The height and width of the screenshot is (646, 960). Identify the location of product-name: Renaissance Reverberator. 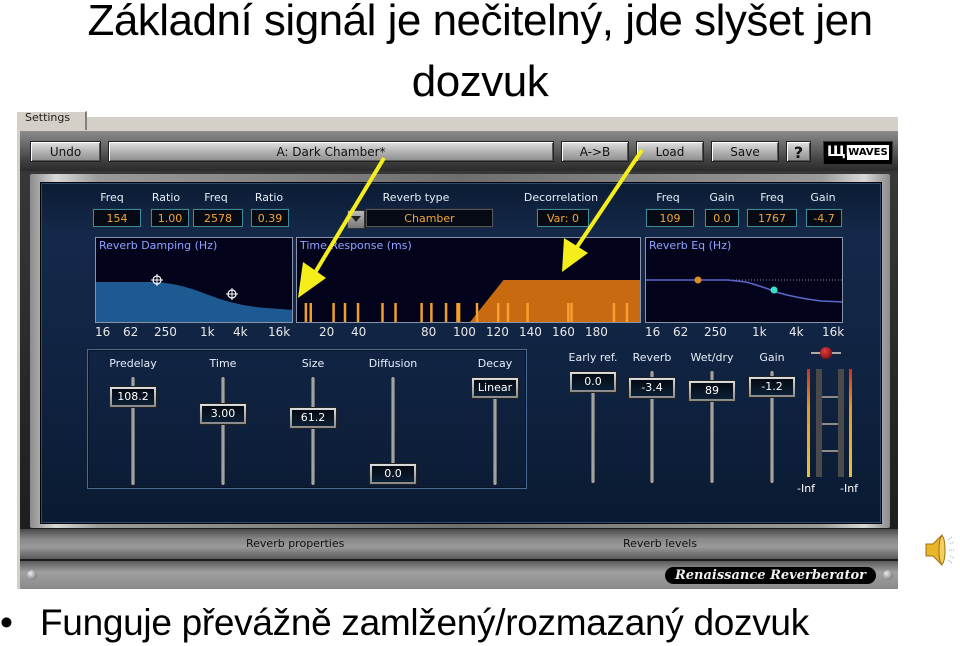
(770, 575).